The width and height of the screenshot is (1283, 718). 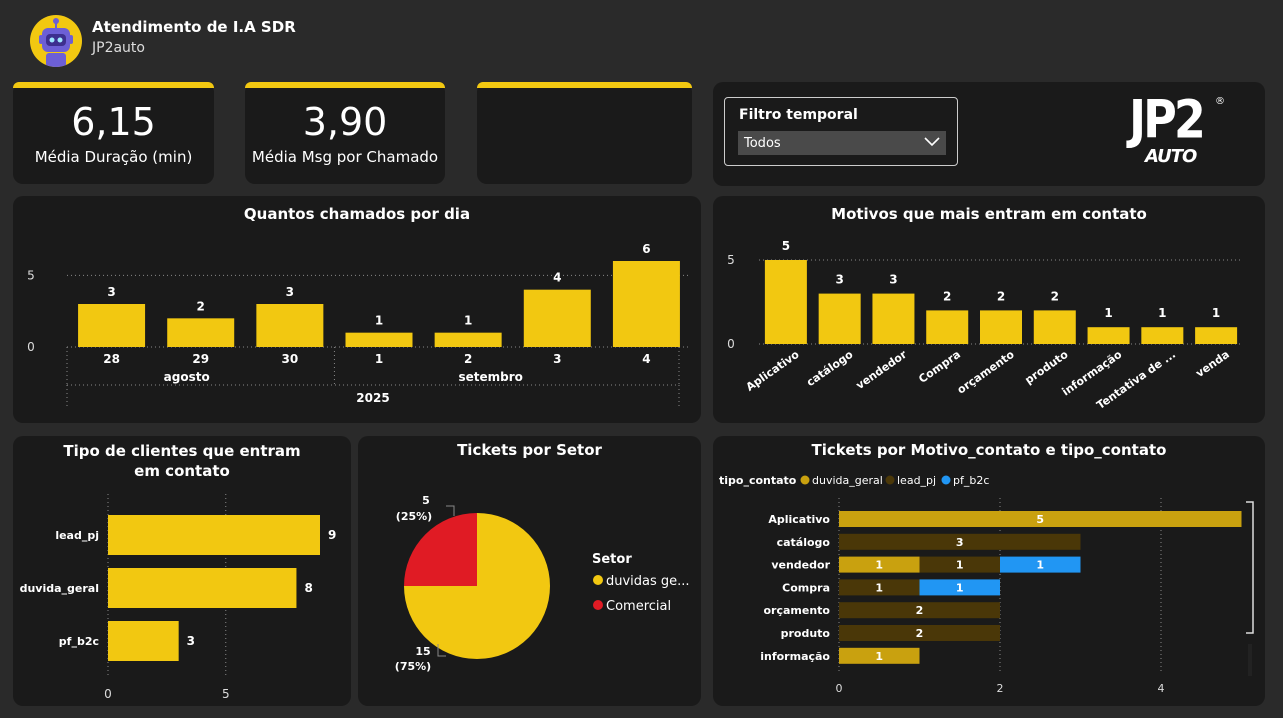 I want to click on legend-item: lead_pj, so click(x=916, y=480).